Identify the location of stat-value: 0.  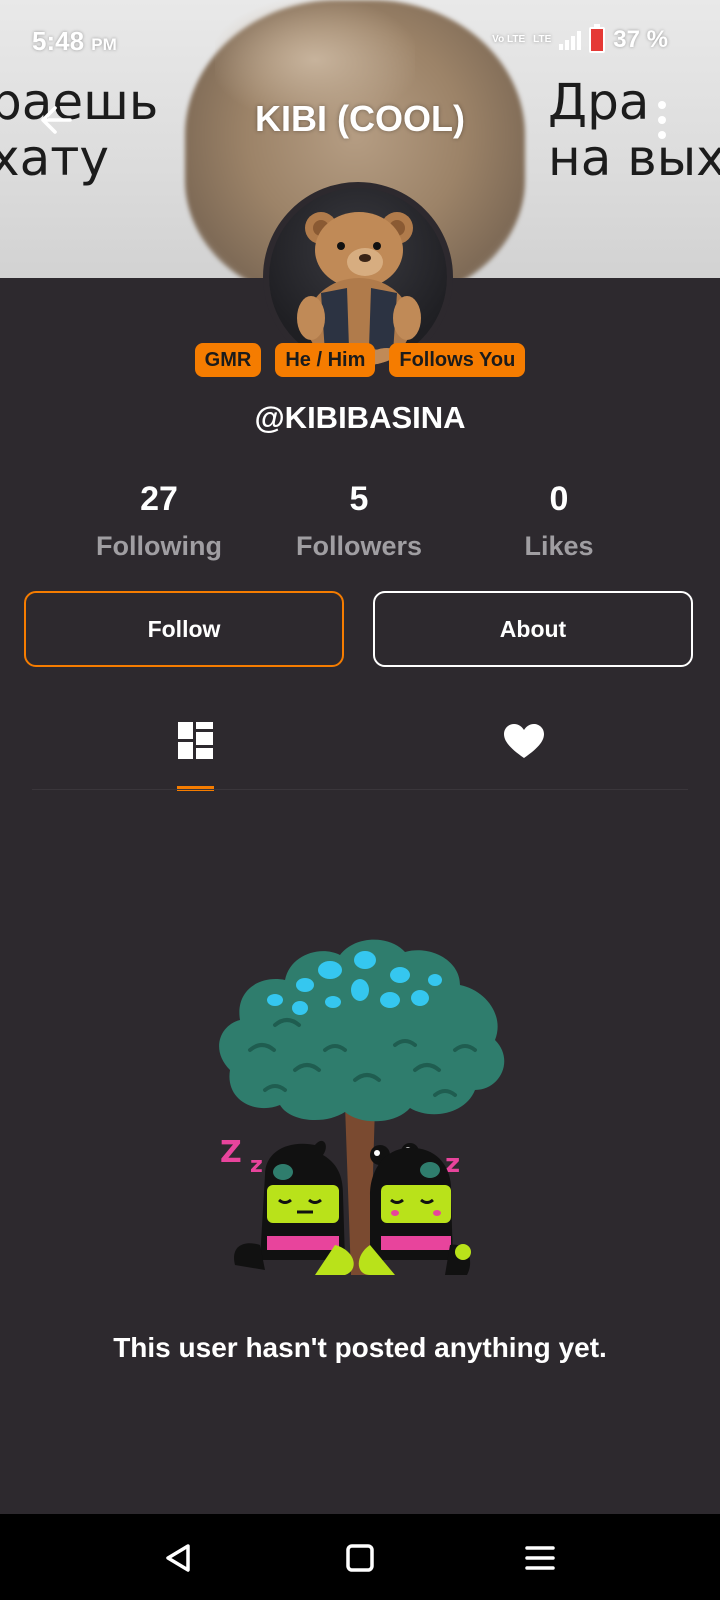
(559, 499).